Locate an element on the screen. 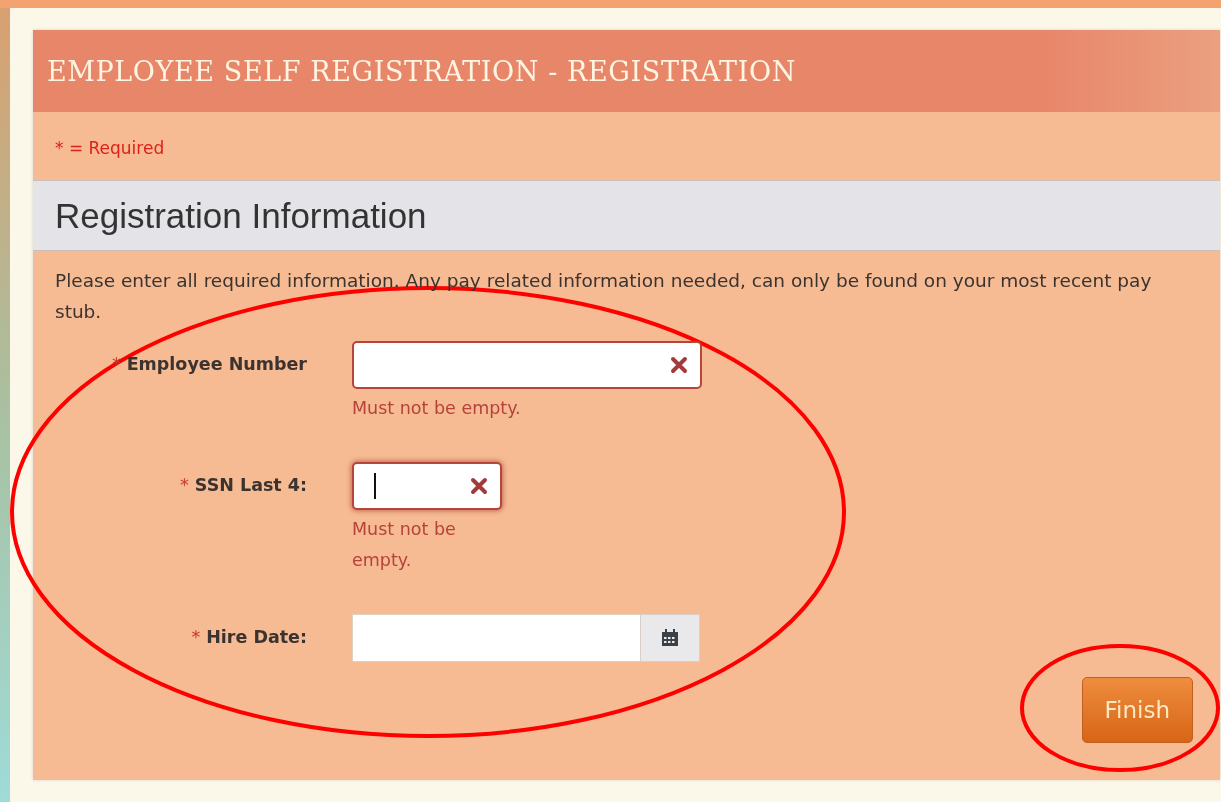  finish-button: Finish is located at coordinates (1137, 710).